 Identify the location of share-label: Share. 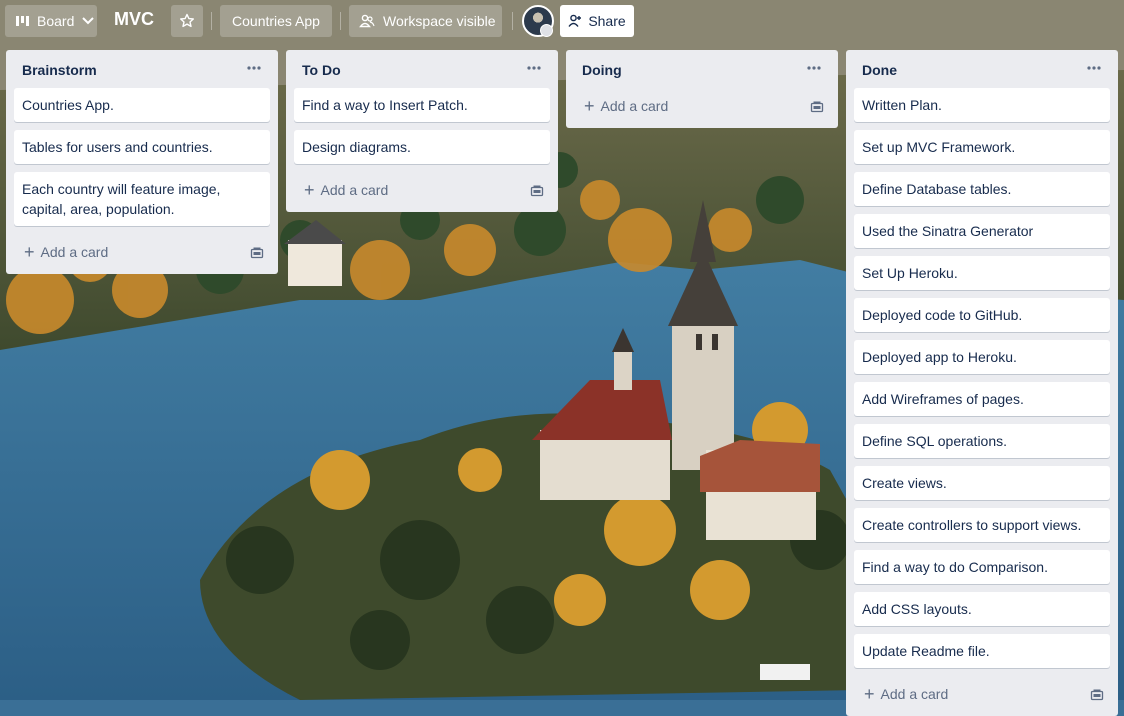
(607, 21).